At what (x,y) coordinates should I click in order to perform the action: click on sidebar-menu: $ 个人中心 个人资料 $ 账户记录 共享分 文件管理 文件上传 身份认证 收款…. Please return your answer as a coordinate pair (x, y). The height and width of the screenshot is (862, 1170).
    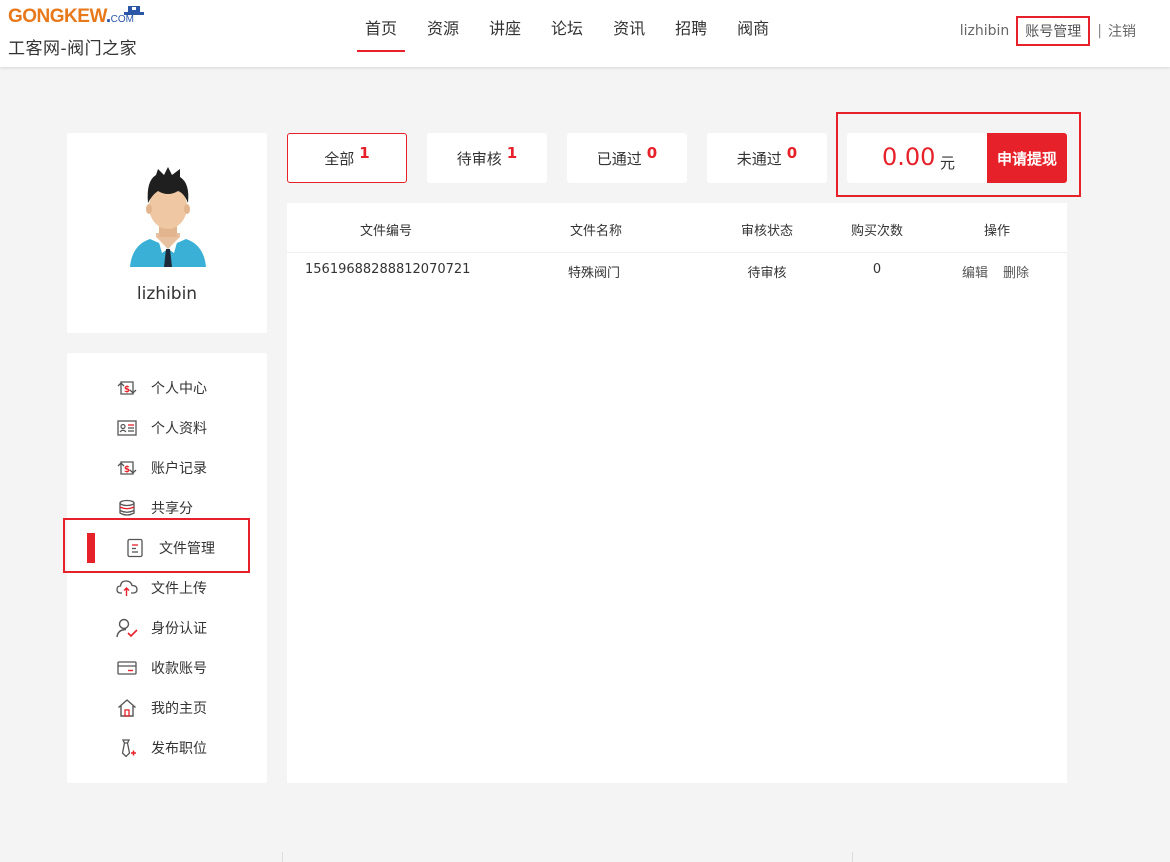
    Looking at the image, I should click on (165, 568).